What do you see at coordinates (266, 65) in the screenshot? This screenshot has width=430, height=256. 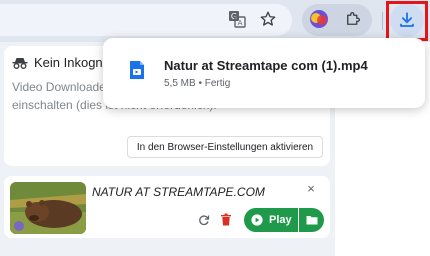 I see `download-file-name: Natur at Streamtape com (1).mp4` at bounding box center [266, 65].